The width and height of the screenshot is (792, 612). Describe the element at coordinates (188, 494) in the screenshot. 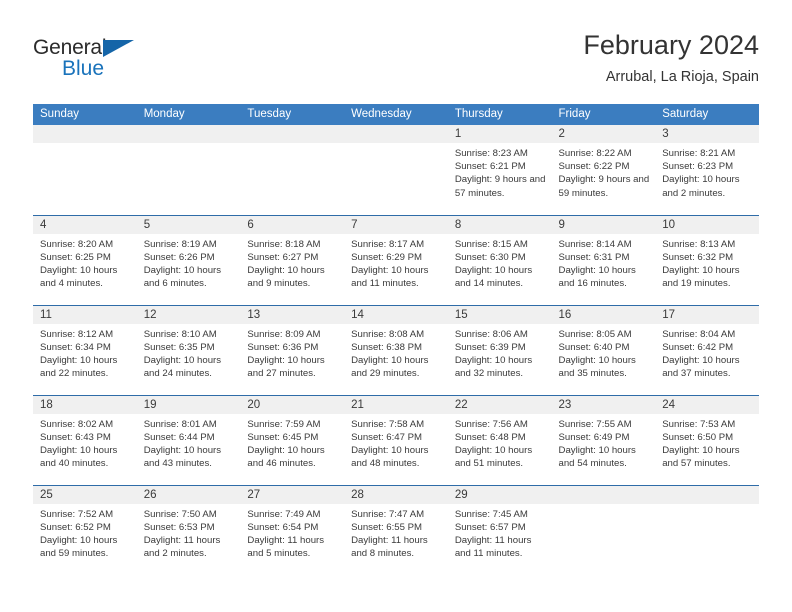

I see `day-number: 26` at that location.